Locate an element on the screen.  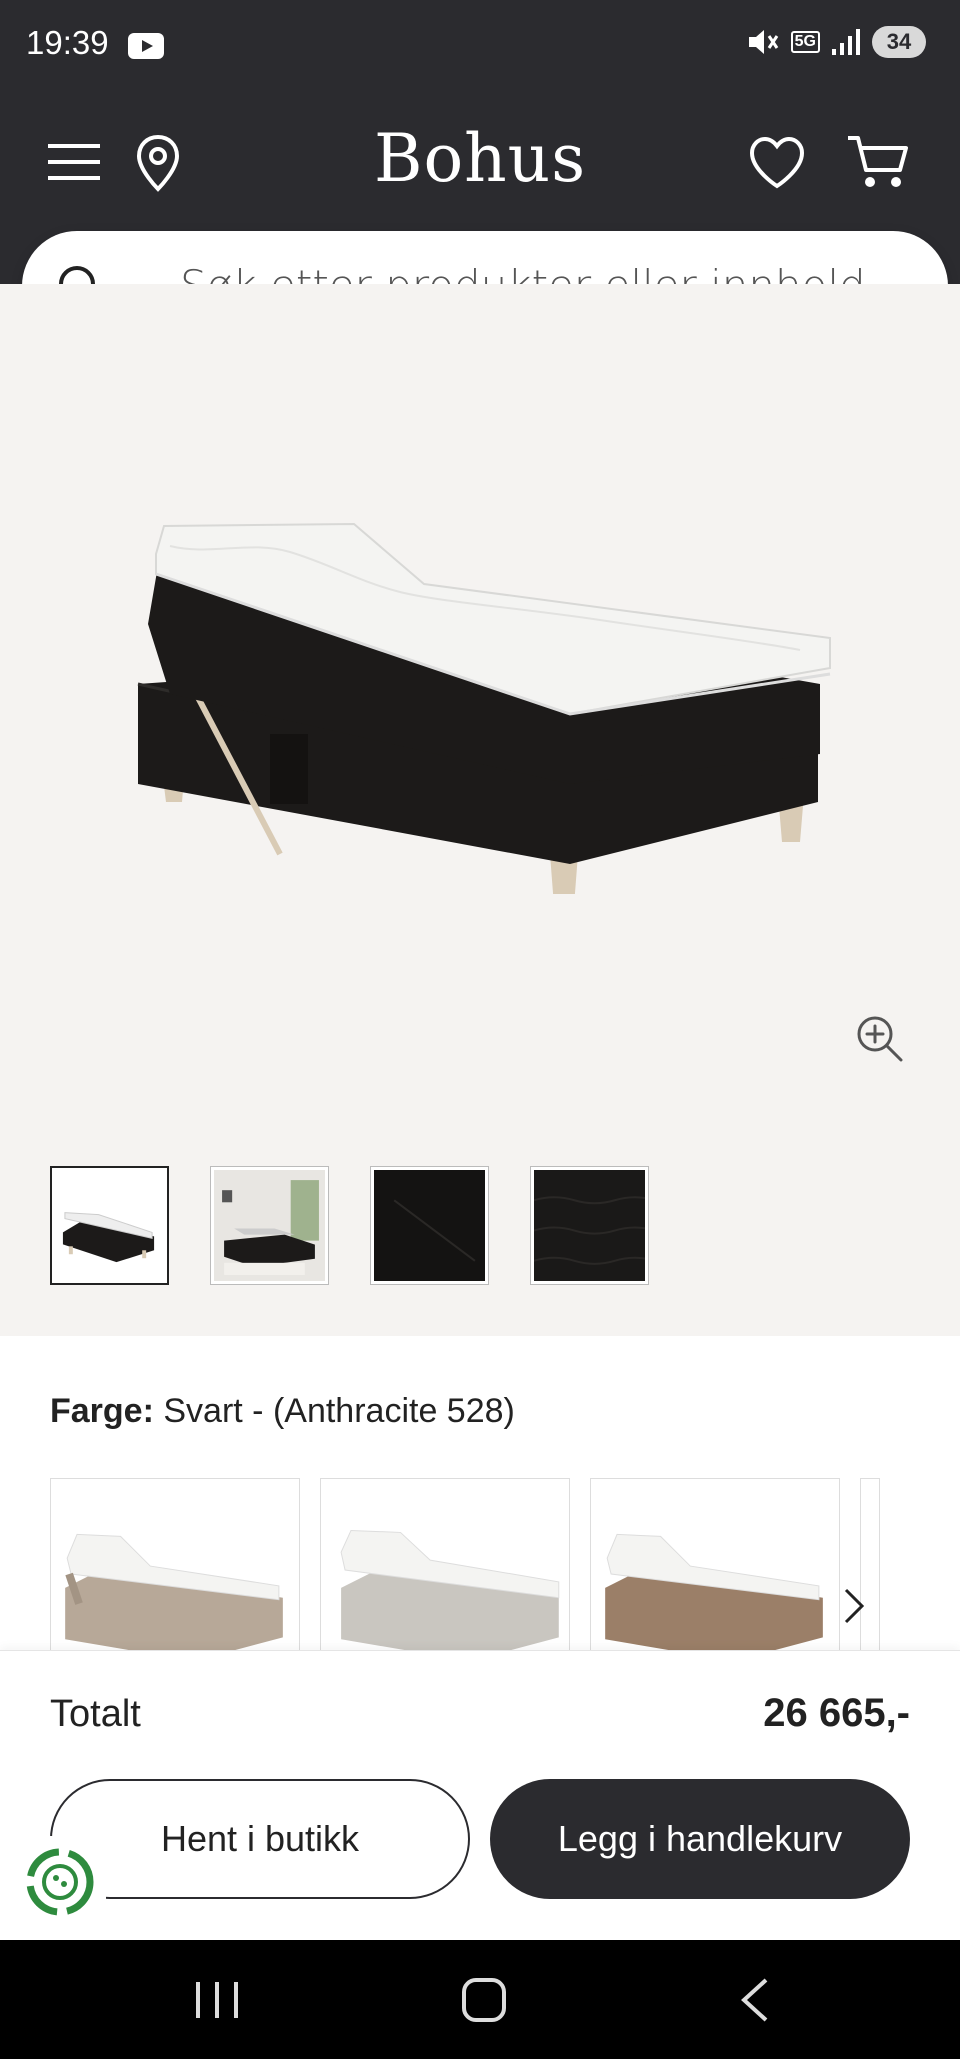
thumbnail-bed is located at coordinates (109, 1225).